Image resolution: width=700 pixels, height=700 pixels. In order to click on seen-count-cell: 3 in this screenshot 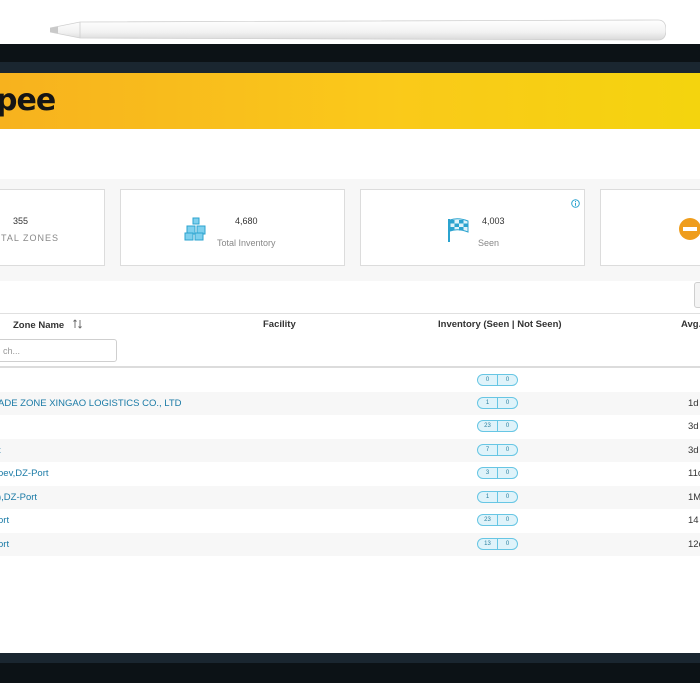, I will do `click(488, 473)`.